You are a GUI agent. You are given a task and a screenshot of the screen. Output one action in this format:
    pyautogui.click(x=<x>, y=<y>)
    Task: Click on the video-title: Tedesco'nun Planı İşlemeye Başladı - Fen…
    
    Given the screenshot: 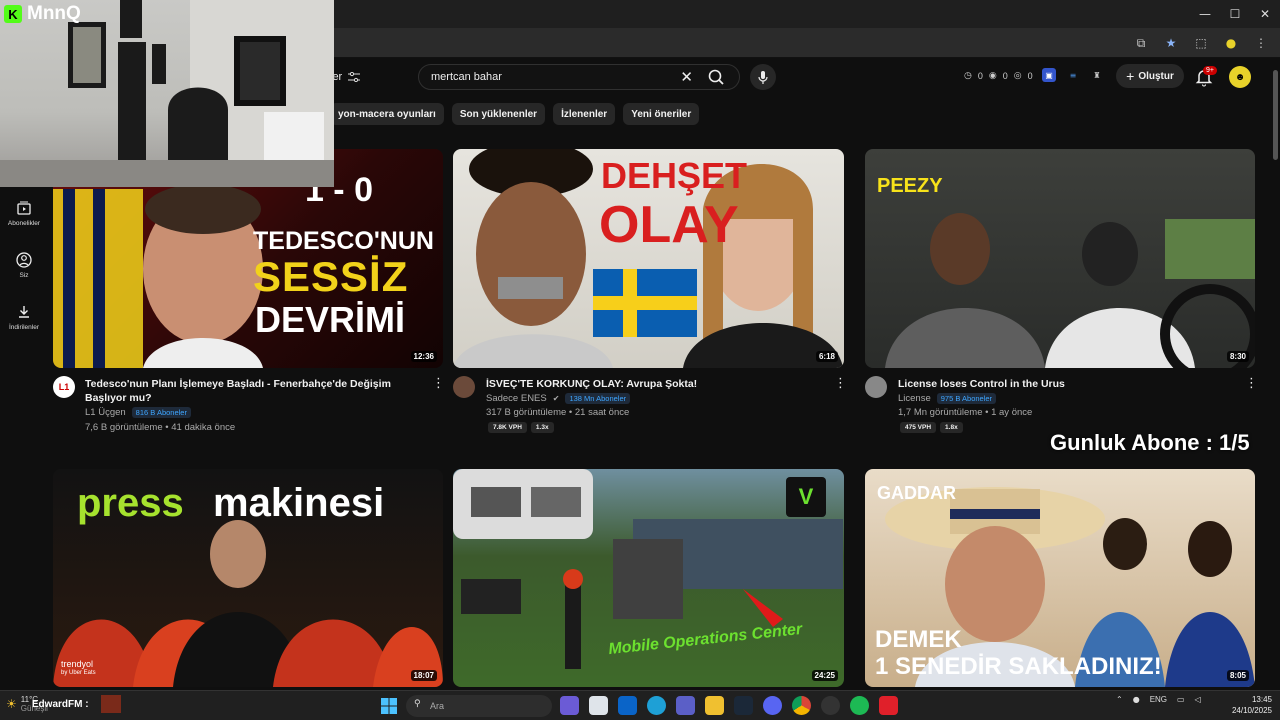 What is the action you would take?
    pyautogui.click(x=255, y=391)
    